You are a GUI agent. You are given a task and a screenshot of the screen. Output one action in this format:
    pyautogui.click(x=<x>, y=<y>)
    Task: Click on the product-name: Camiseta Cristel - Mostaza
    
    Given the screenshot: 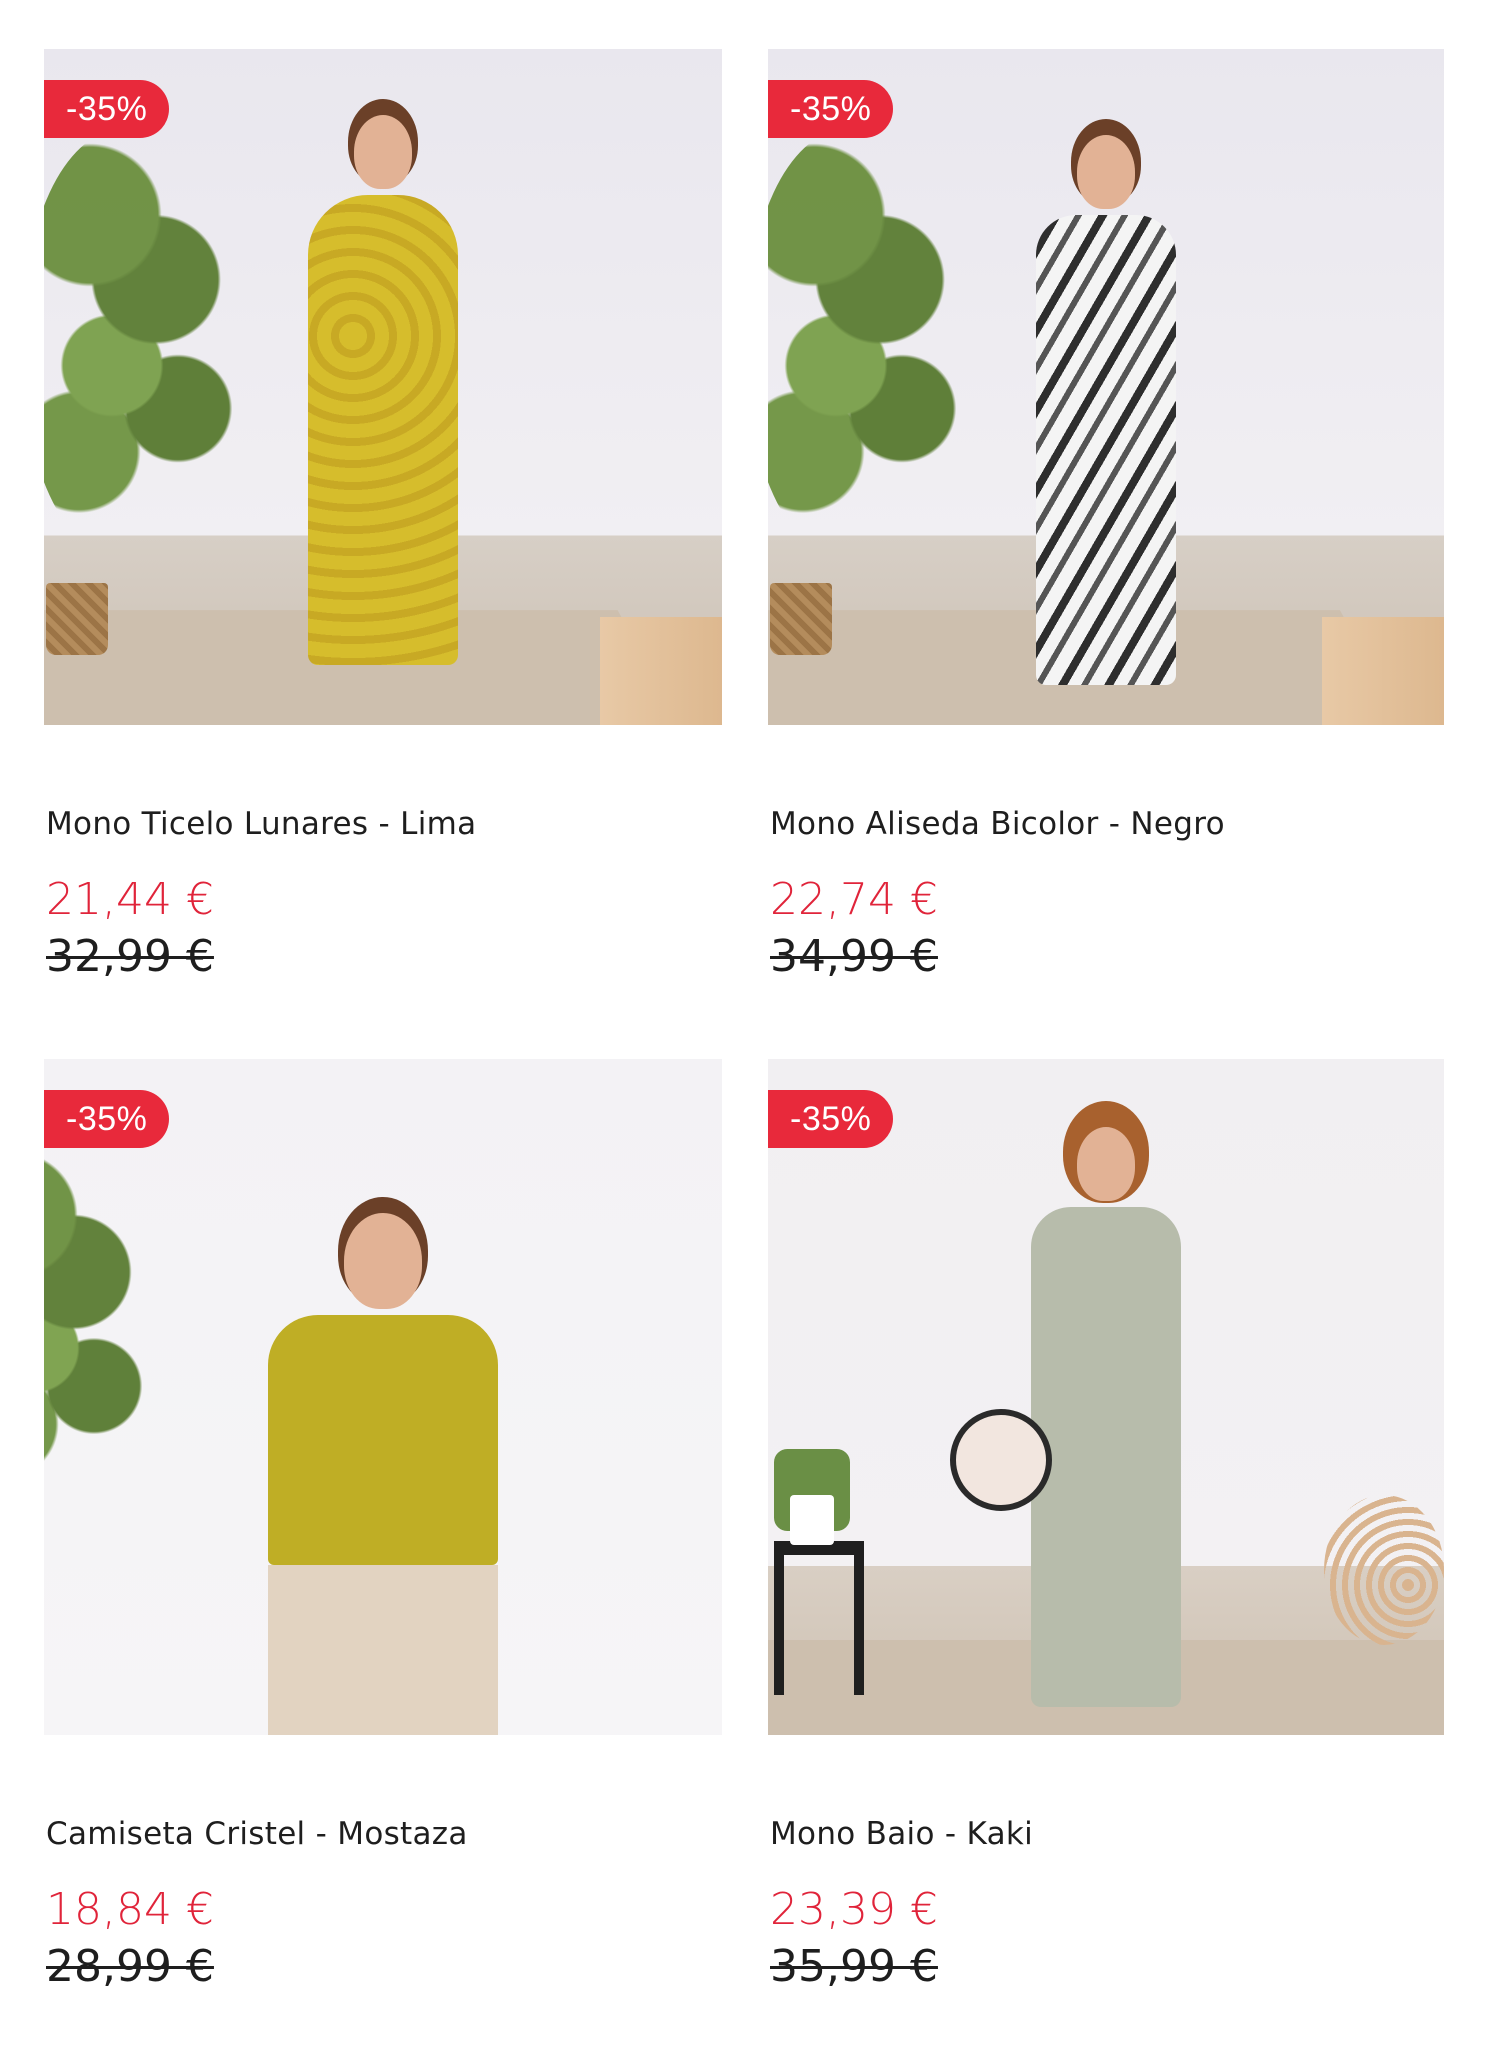 What is the action you would take?
    pyautogui.click(x=257, y=1834)
    